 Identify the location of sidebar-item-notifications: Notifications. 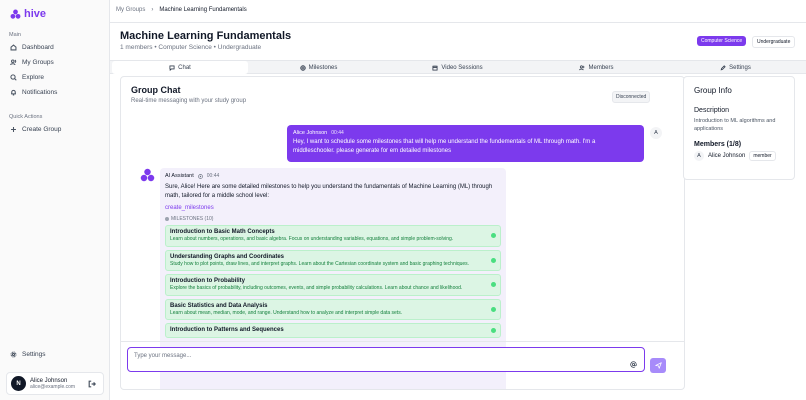
(55, 92).